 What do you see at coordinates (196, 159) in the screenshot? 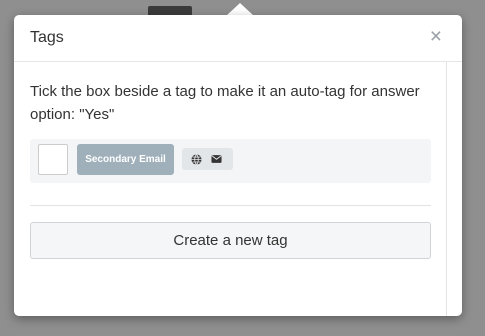
I see `globe-icon` at bounding box center [196, 159].